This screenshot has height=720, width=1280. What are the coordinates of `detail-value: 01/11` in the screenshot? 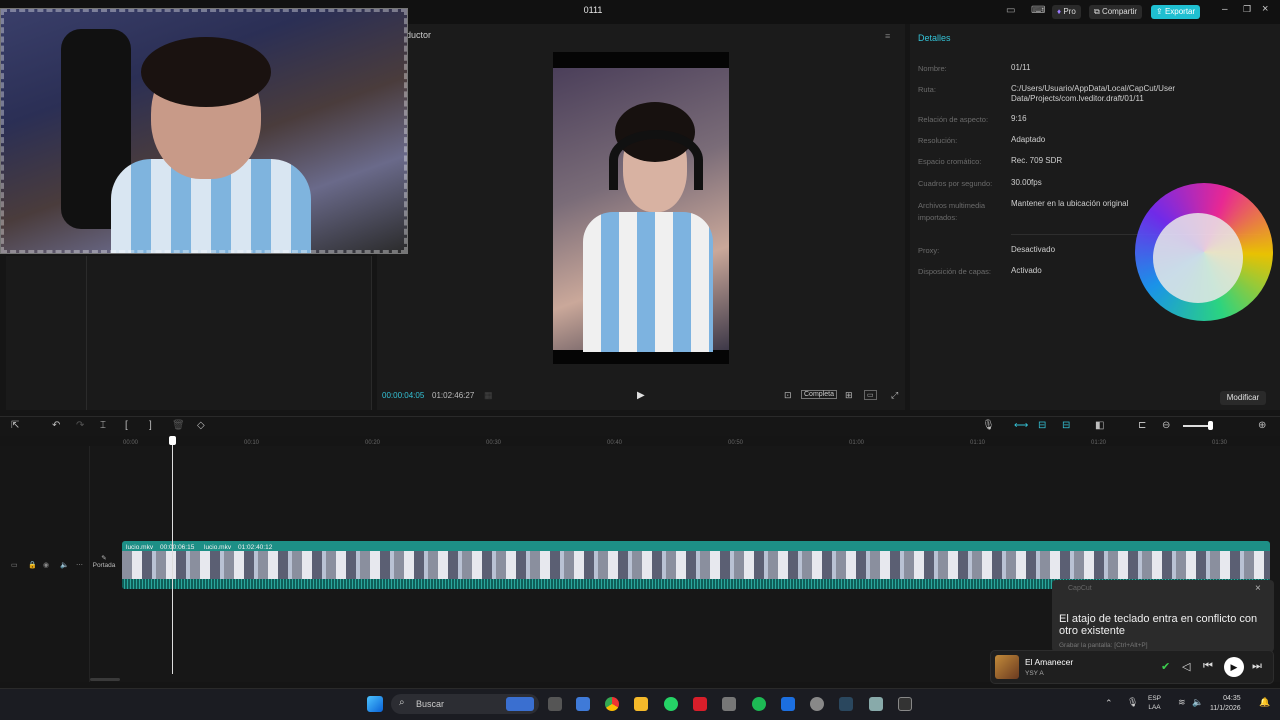 It's located at (1021, 67).